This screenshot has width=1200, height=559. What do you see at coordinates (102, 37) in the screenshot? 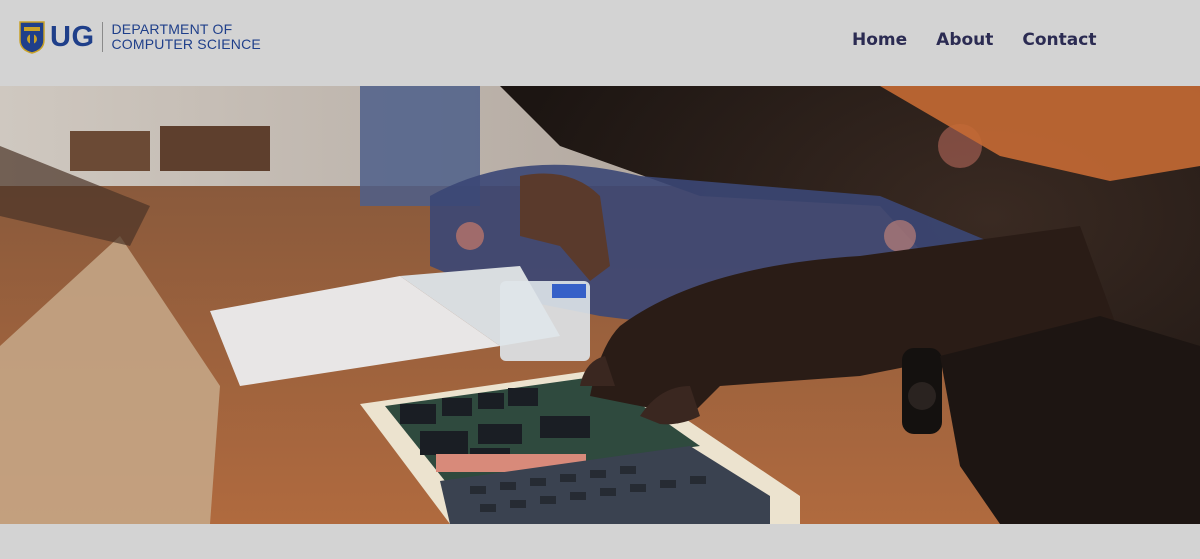
I see `logo-divider` at bounding box center [102, 37].